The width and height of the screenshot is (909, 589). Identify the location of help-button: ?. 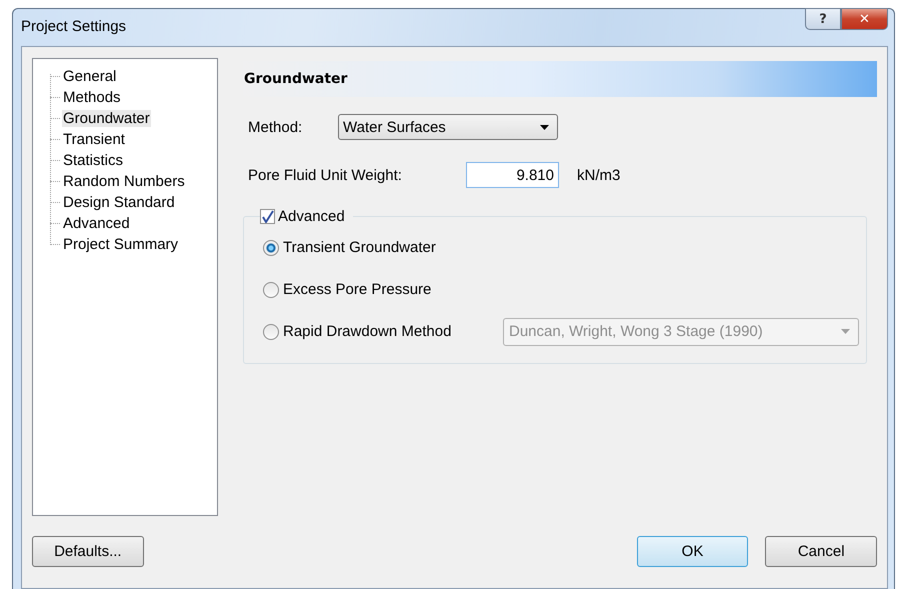
(823, 19).